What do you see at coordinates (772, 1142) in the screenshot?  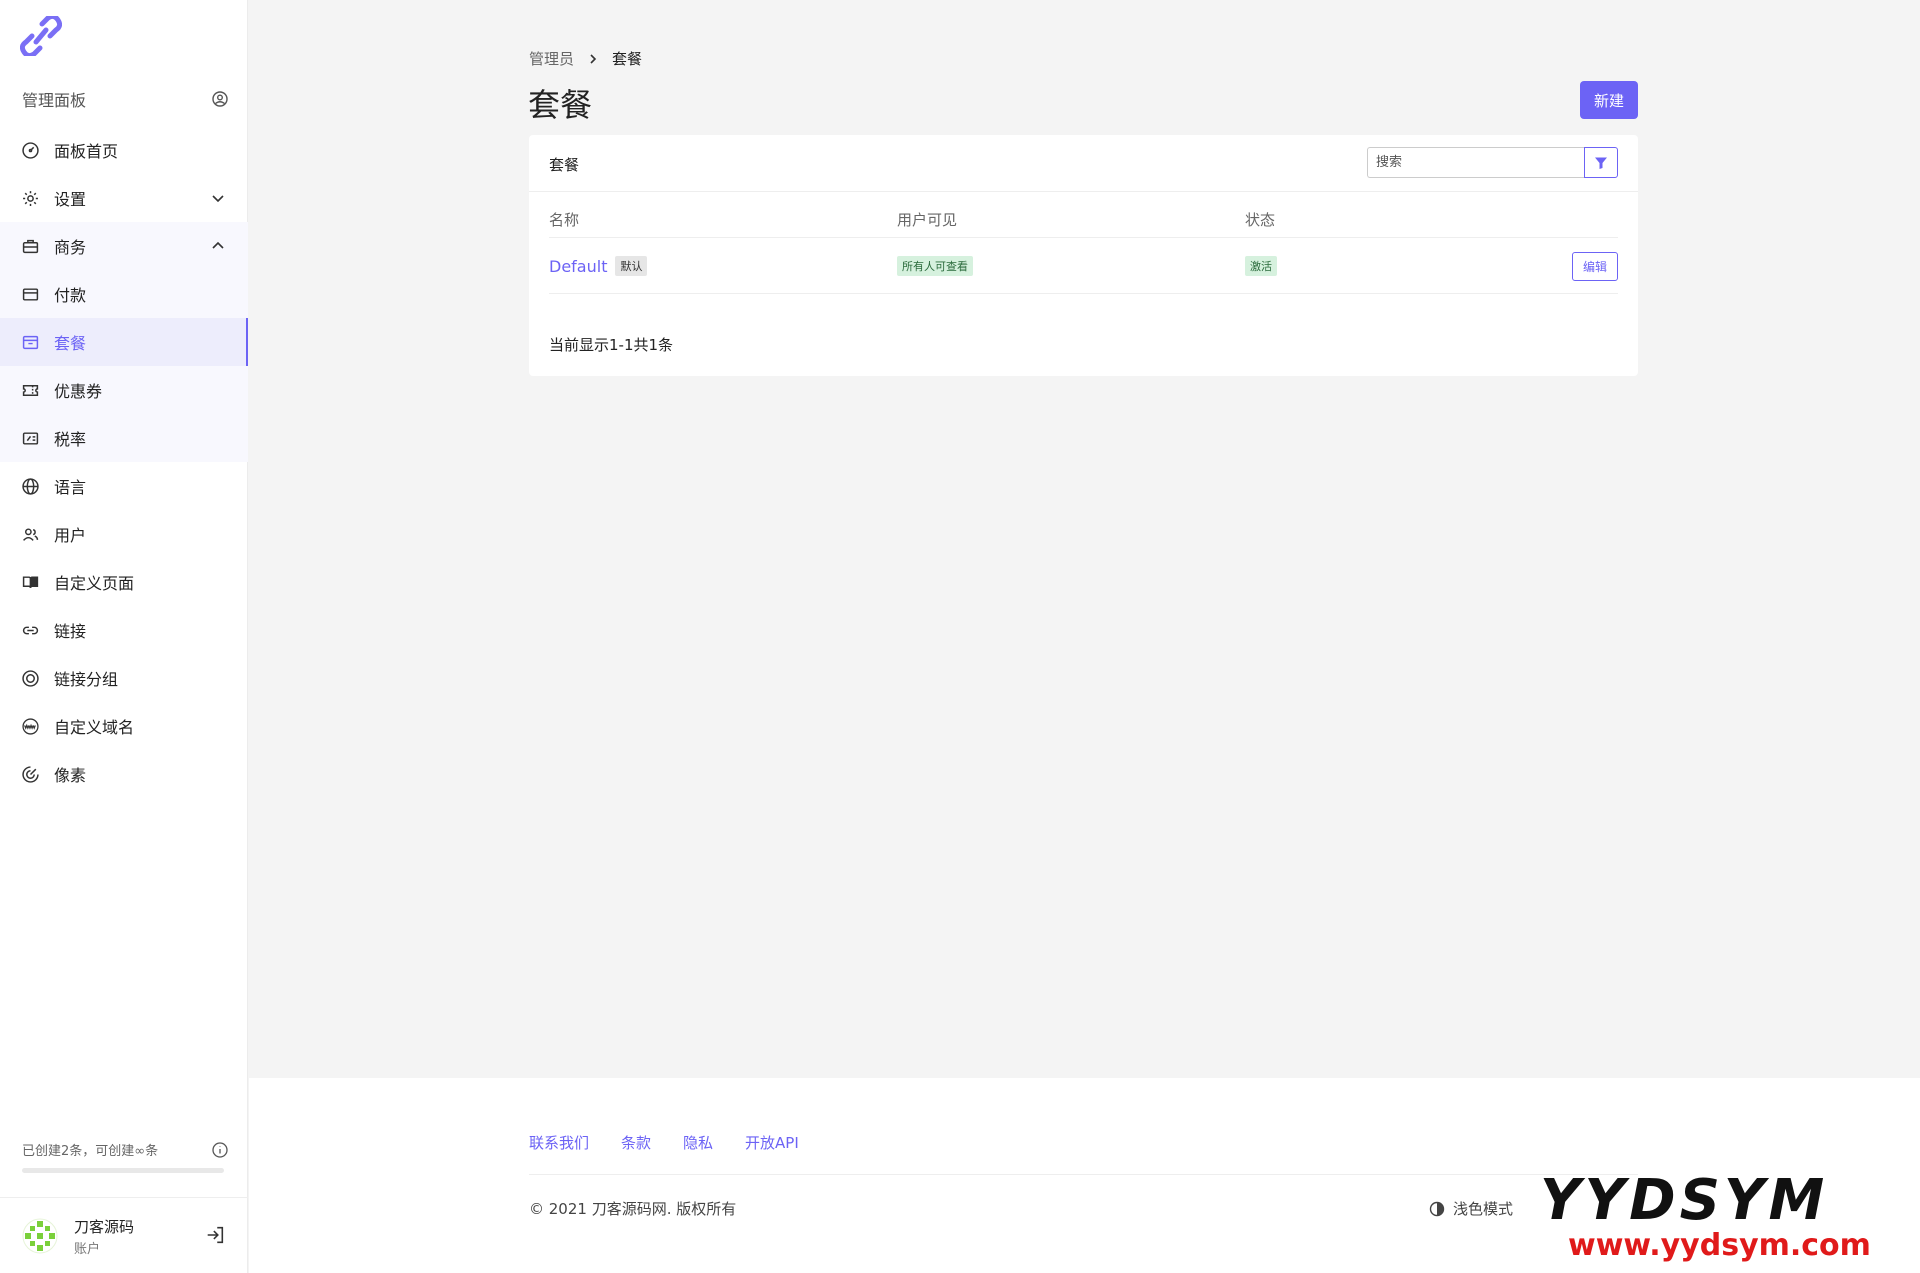 I see `footer-link-api: 开放API` at bounding box center [772, 1142].